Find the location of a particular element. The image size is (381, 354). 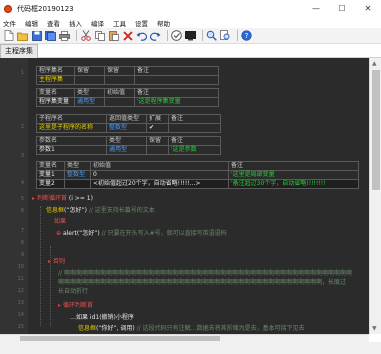

header-cell: 保留 is located at coordinates (119, 71).